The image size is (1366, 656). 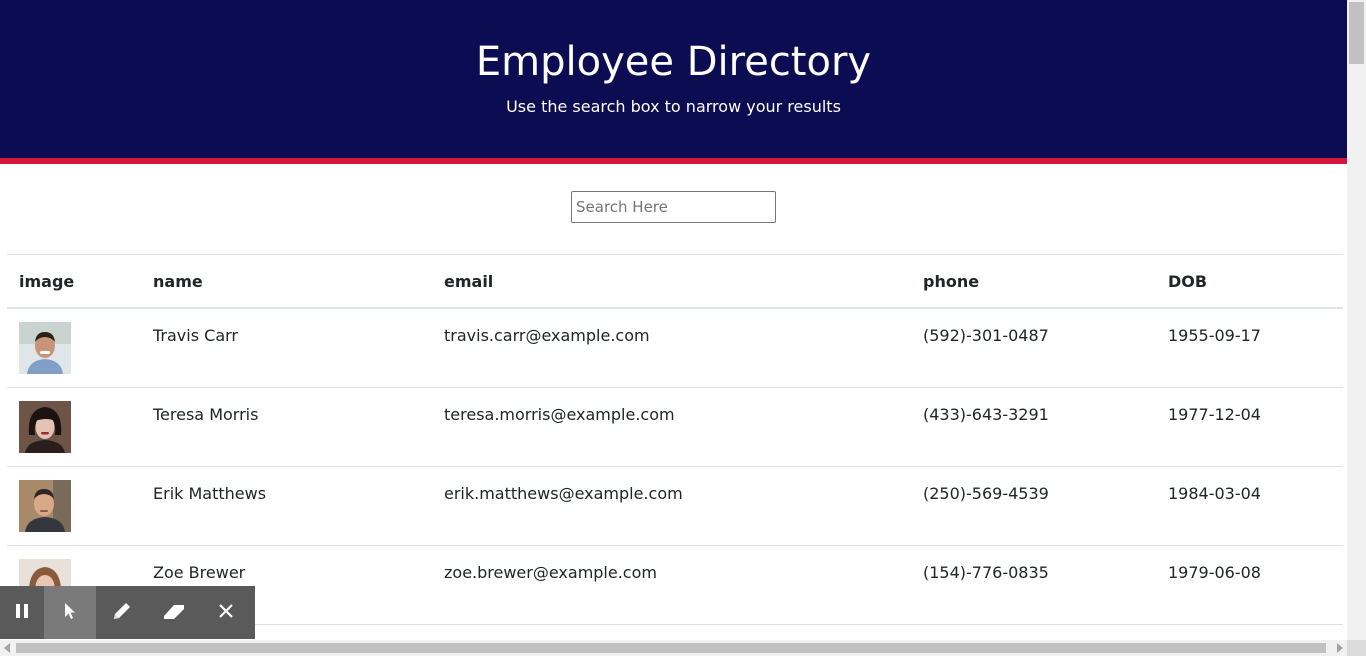 I want to click on employee-dob: 1979-06-08, so click(x=1214, y=572).